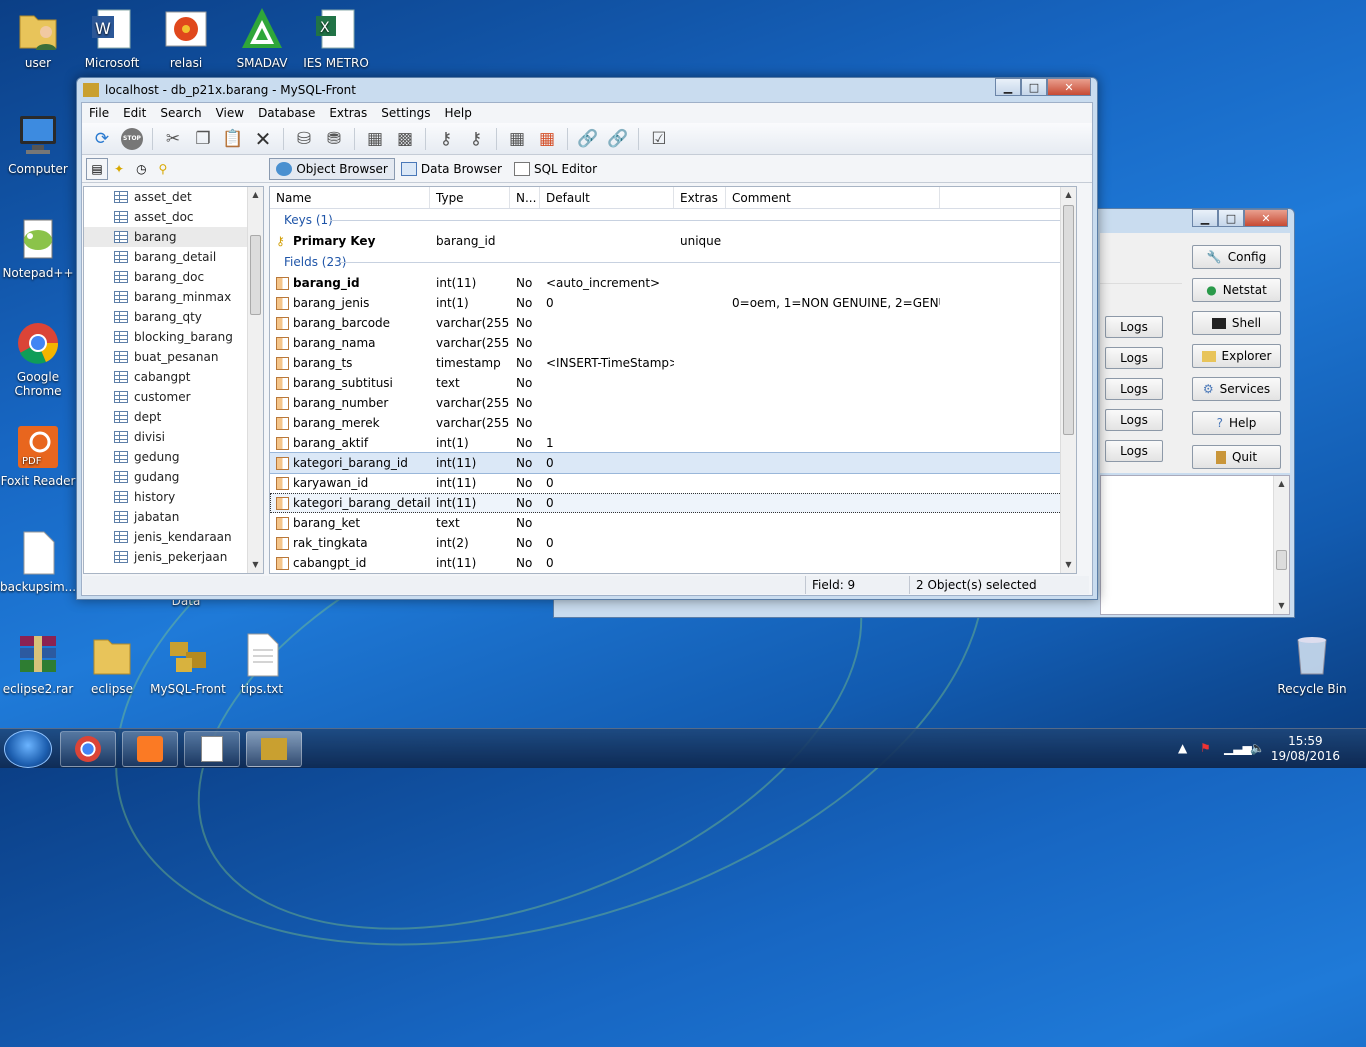  What do you see at coordinates (132, 139) in the screenshot?
I see `stop-icon: STOP` at bounding box center [132, 139].